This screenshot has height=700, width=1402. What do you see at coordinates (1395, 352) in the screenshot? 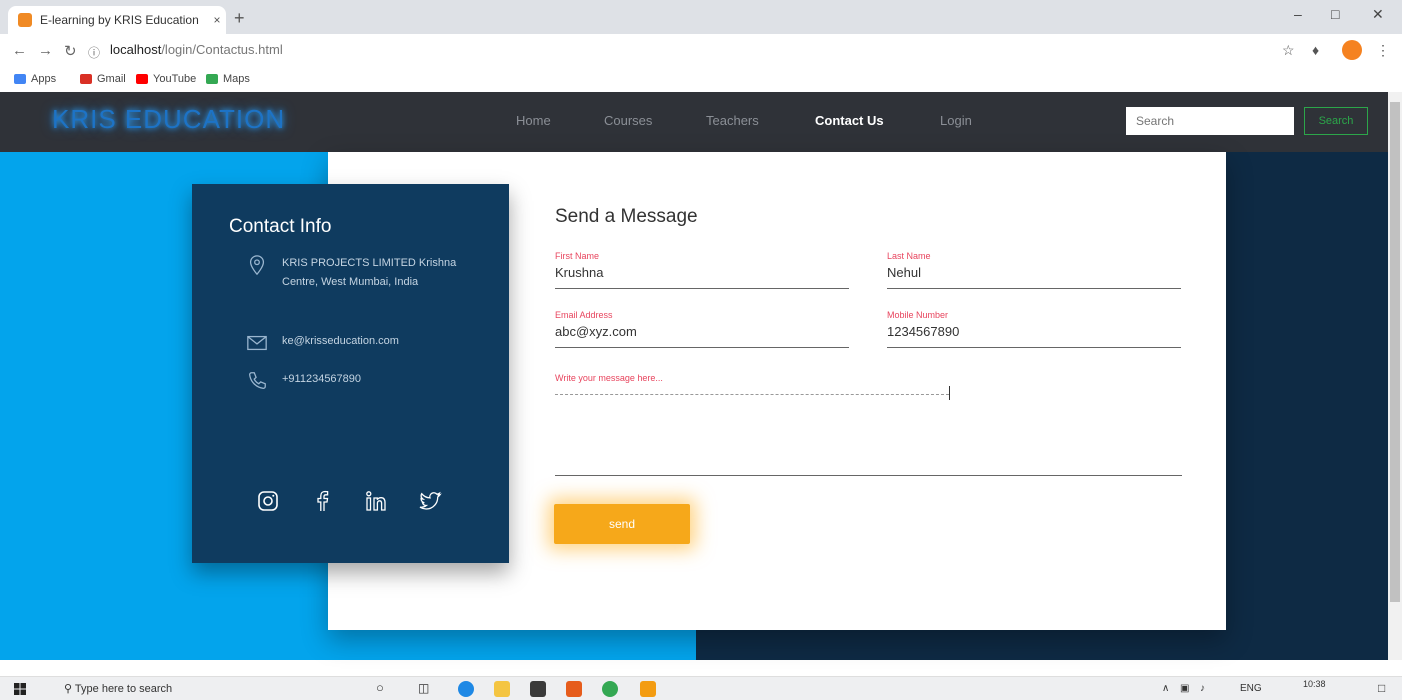
I see `scrollbar-thumb` at bounding box center [1395, 352].